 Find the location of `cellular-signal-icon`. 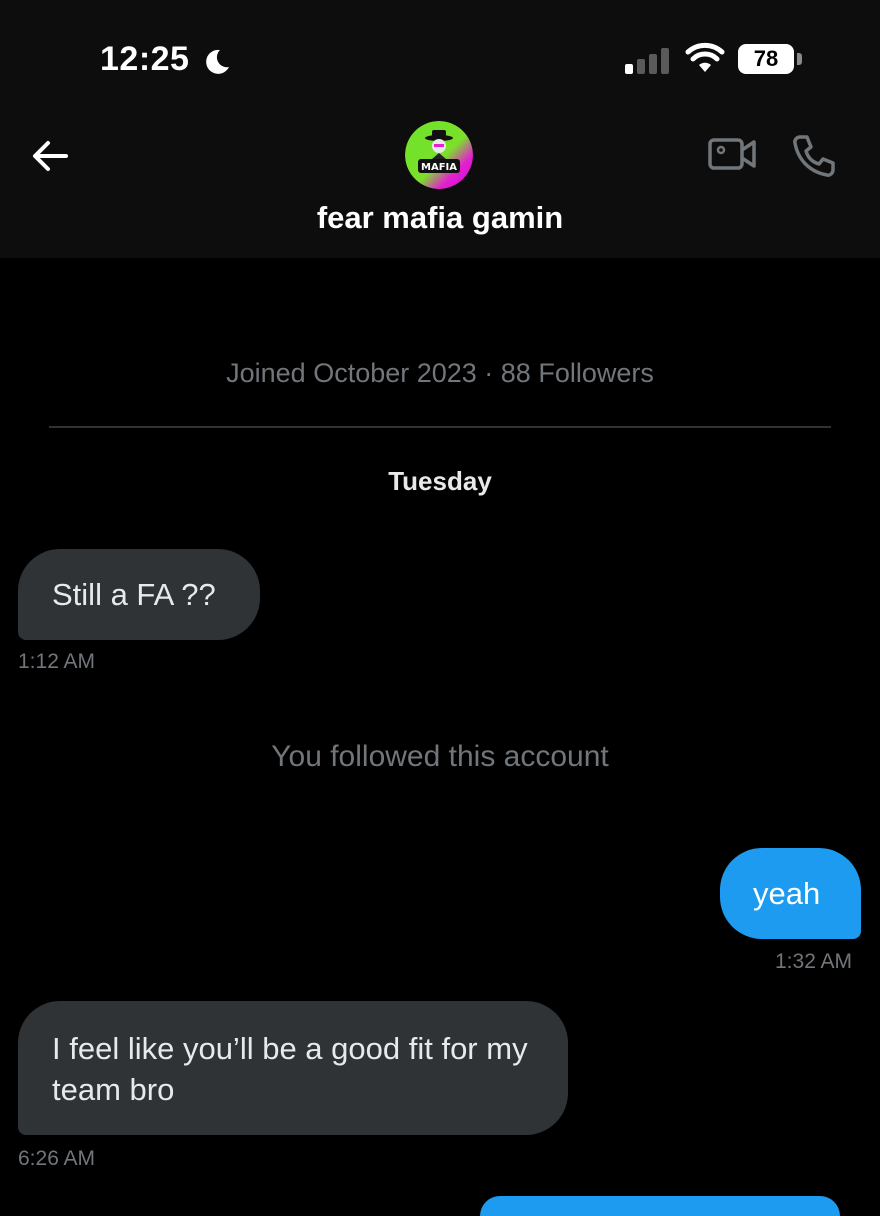

cellular-signal-icon is located at coordinates (647, 61).